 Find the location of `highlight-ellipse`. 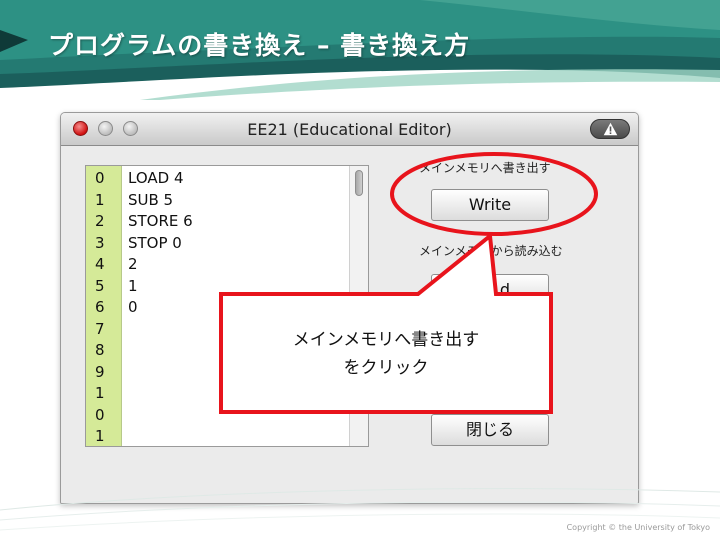

highlight-ellipse is located at coordinates (494, 194).